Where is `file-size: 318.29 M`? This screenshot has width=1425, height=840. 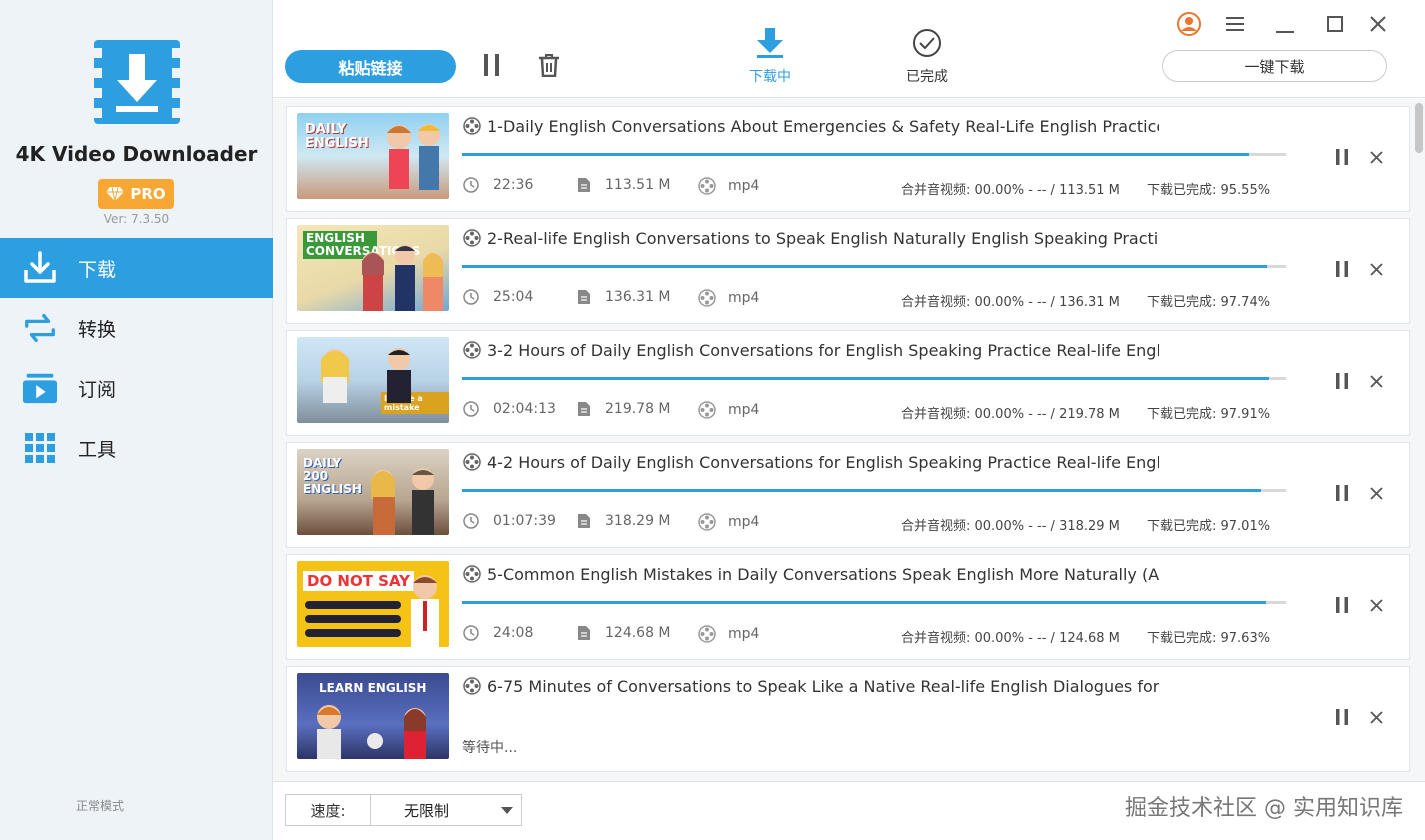 file-size: 318.29 M is located at coordinates (624, 521).